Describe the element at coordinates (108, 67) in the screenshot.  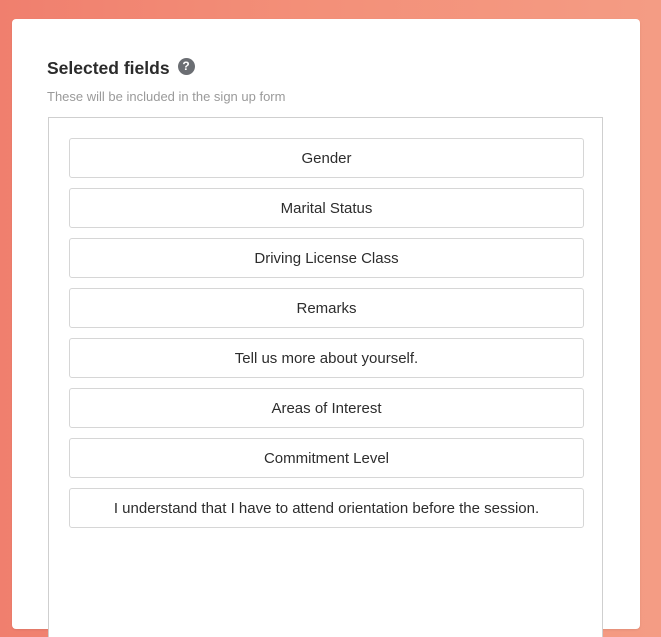
I see `section-title: Selected fields` at that location.